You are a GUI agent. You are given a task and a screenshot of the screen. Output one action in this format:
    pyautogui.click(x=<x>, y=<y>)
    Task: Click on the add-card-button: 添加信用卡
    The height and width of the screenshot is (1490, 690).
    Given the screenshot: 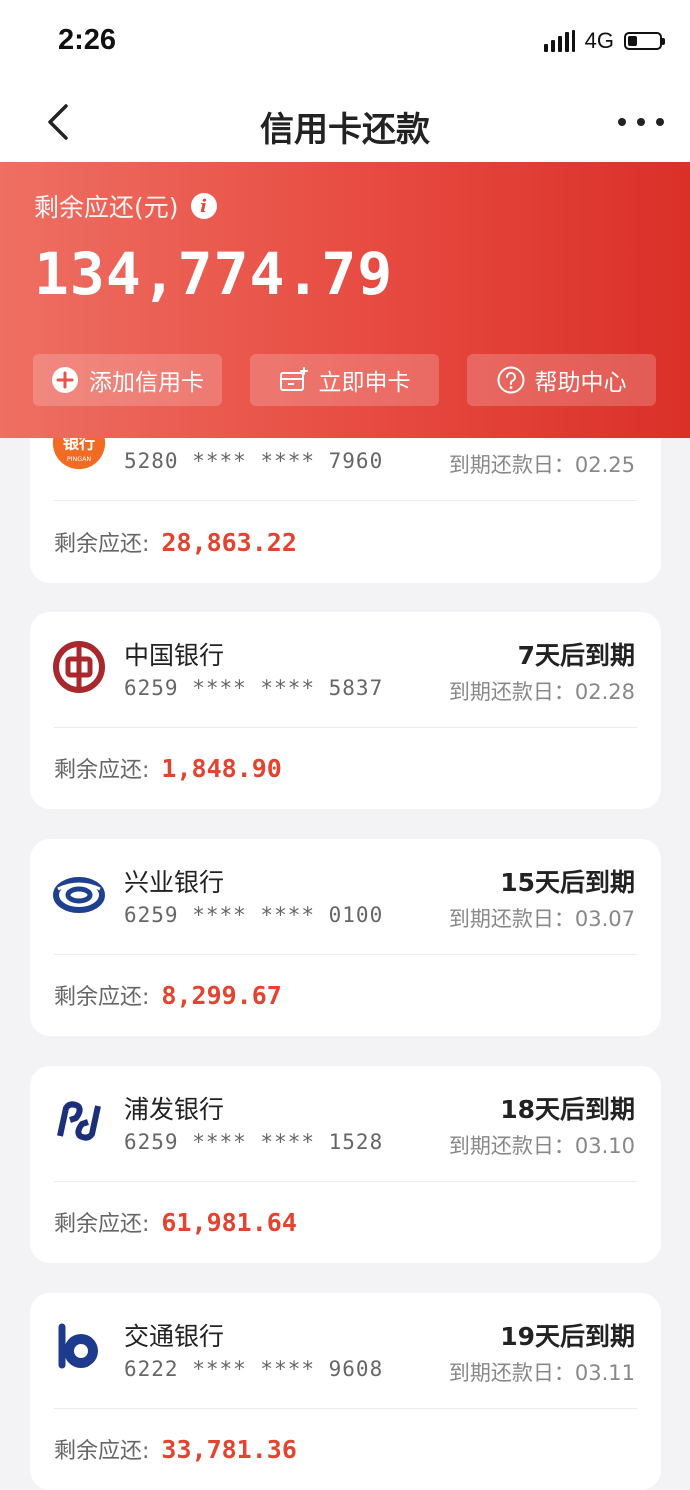 What is the action you would take?
    pyautogui.click(x=127, y=380)
    